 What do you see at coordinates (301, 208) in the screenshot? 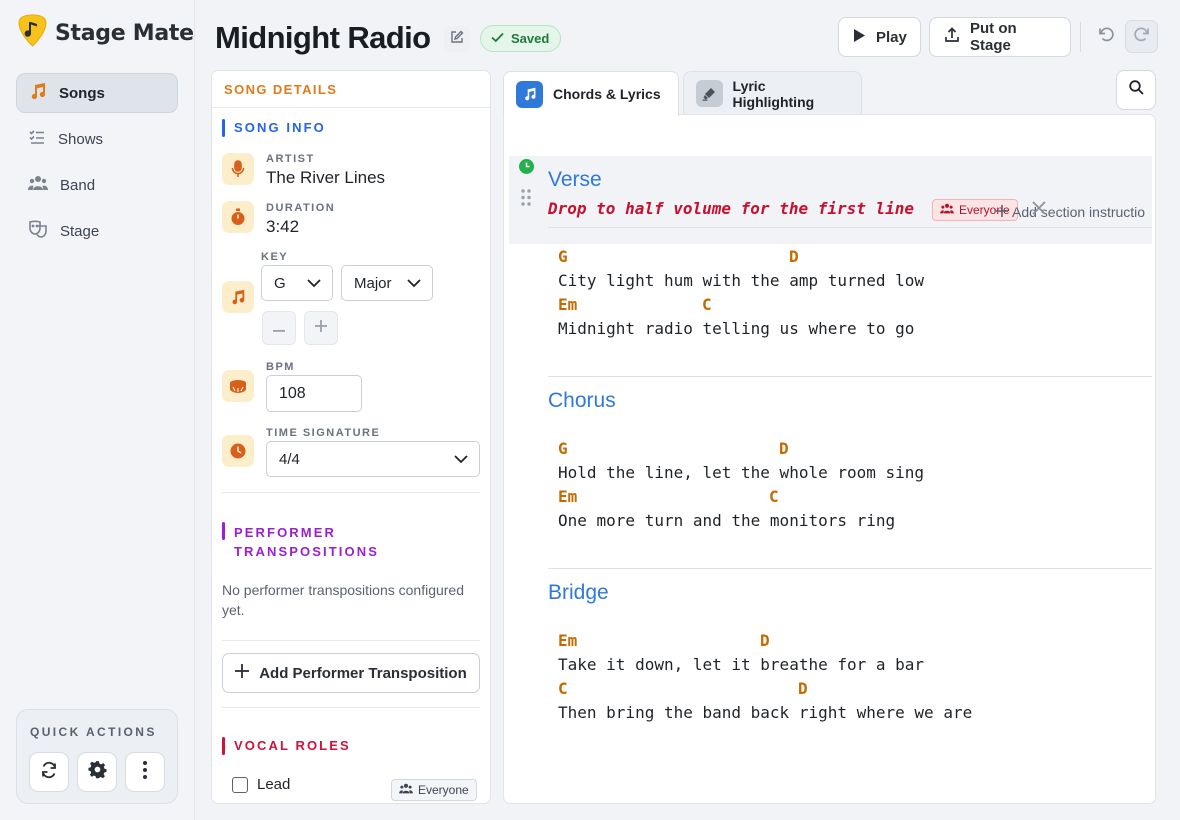
I see `duration-label: DURATION` at bounding box center [301, 208].